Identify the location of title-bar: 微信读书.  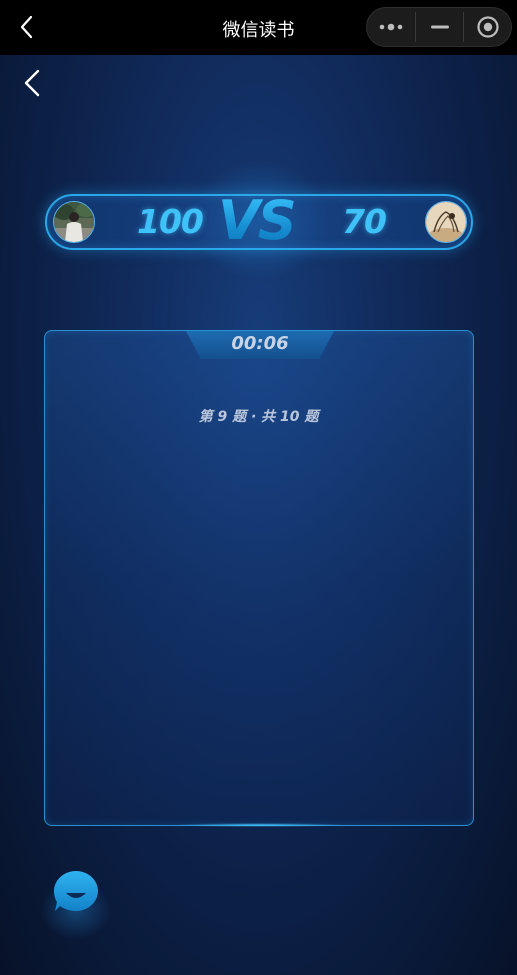
(258, 27).